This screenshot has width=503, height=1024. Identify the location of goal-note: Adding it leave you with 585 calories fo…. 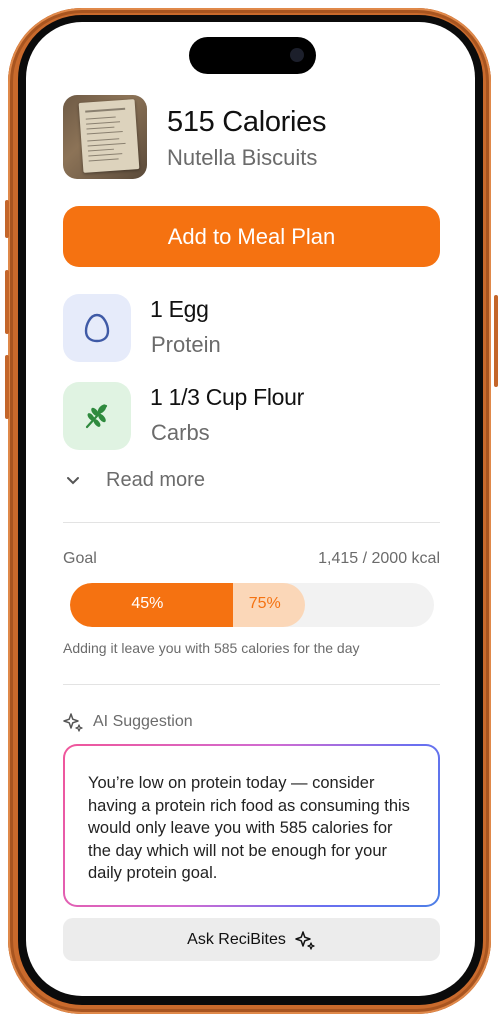
(211, 648).